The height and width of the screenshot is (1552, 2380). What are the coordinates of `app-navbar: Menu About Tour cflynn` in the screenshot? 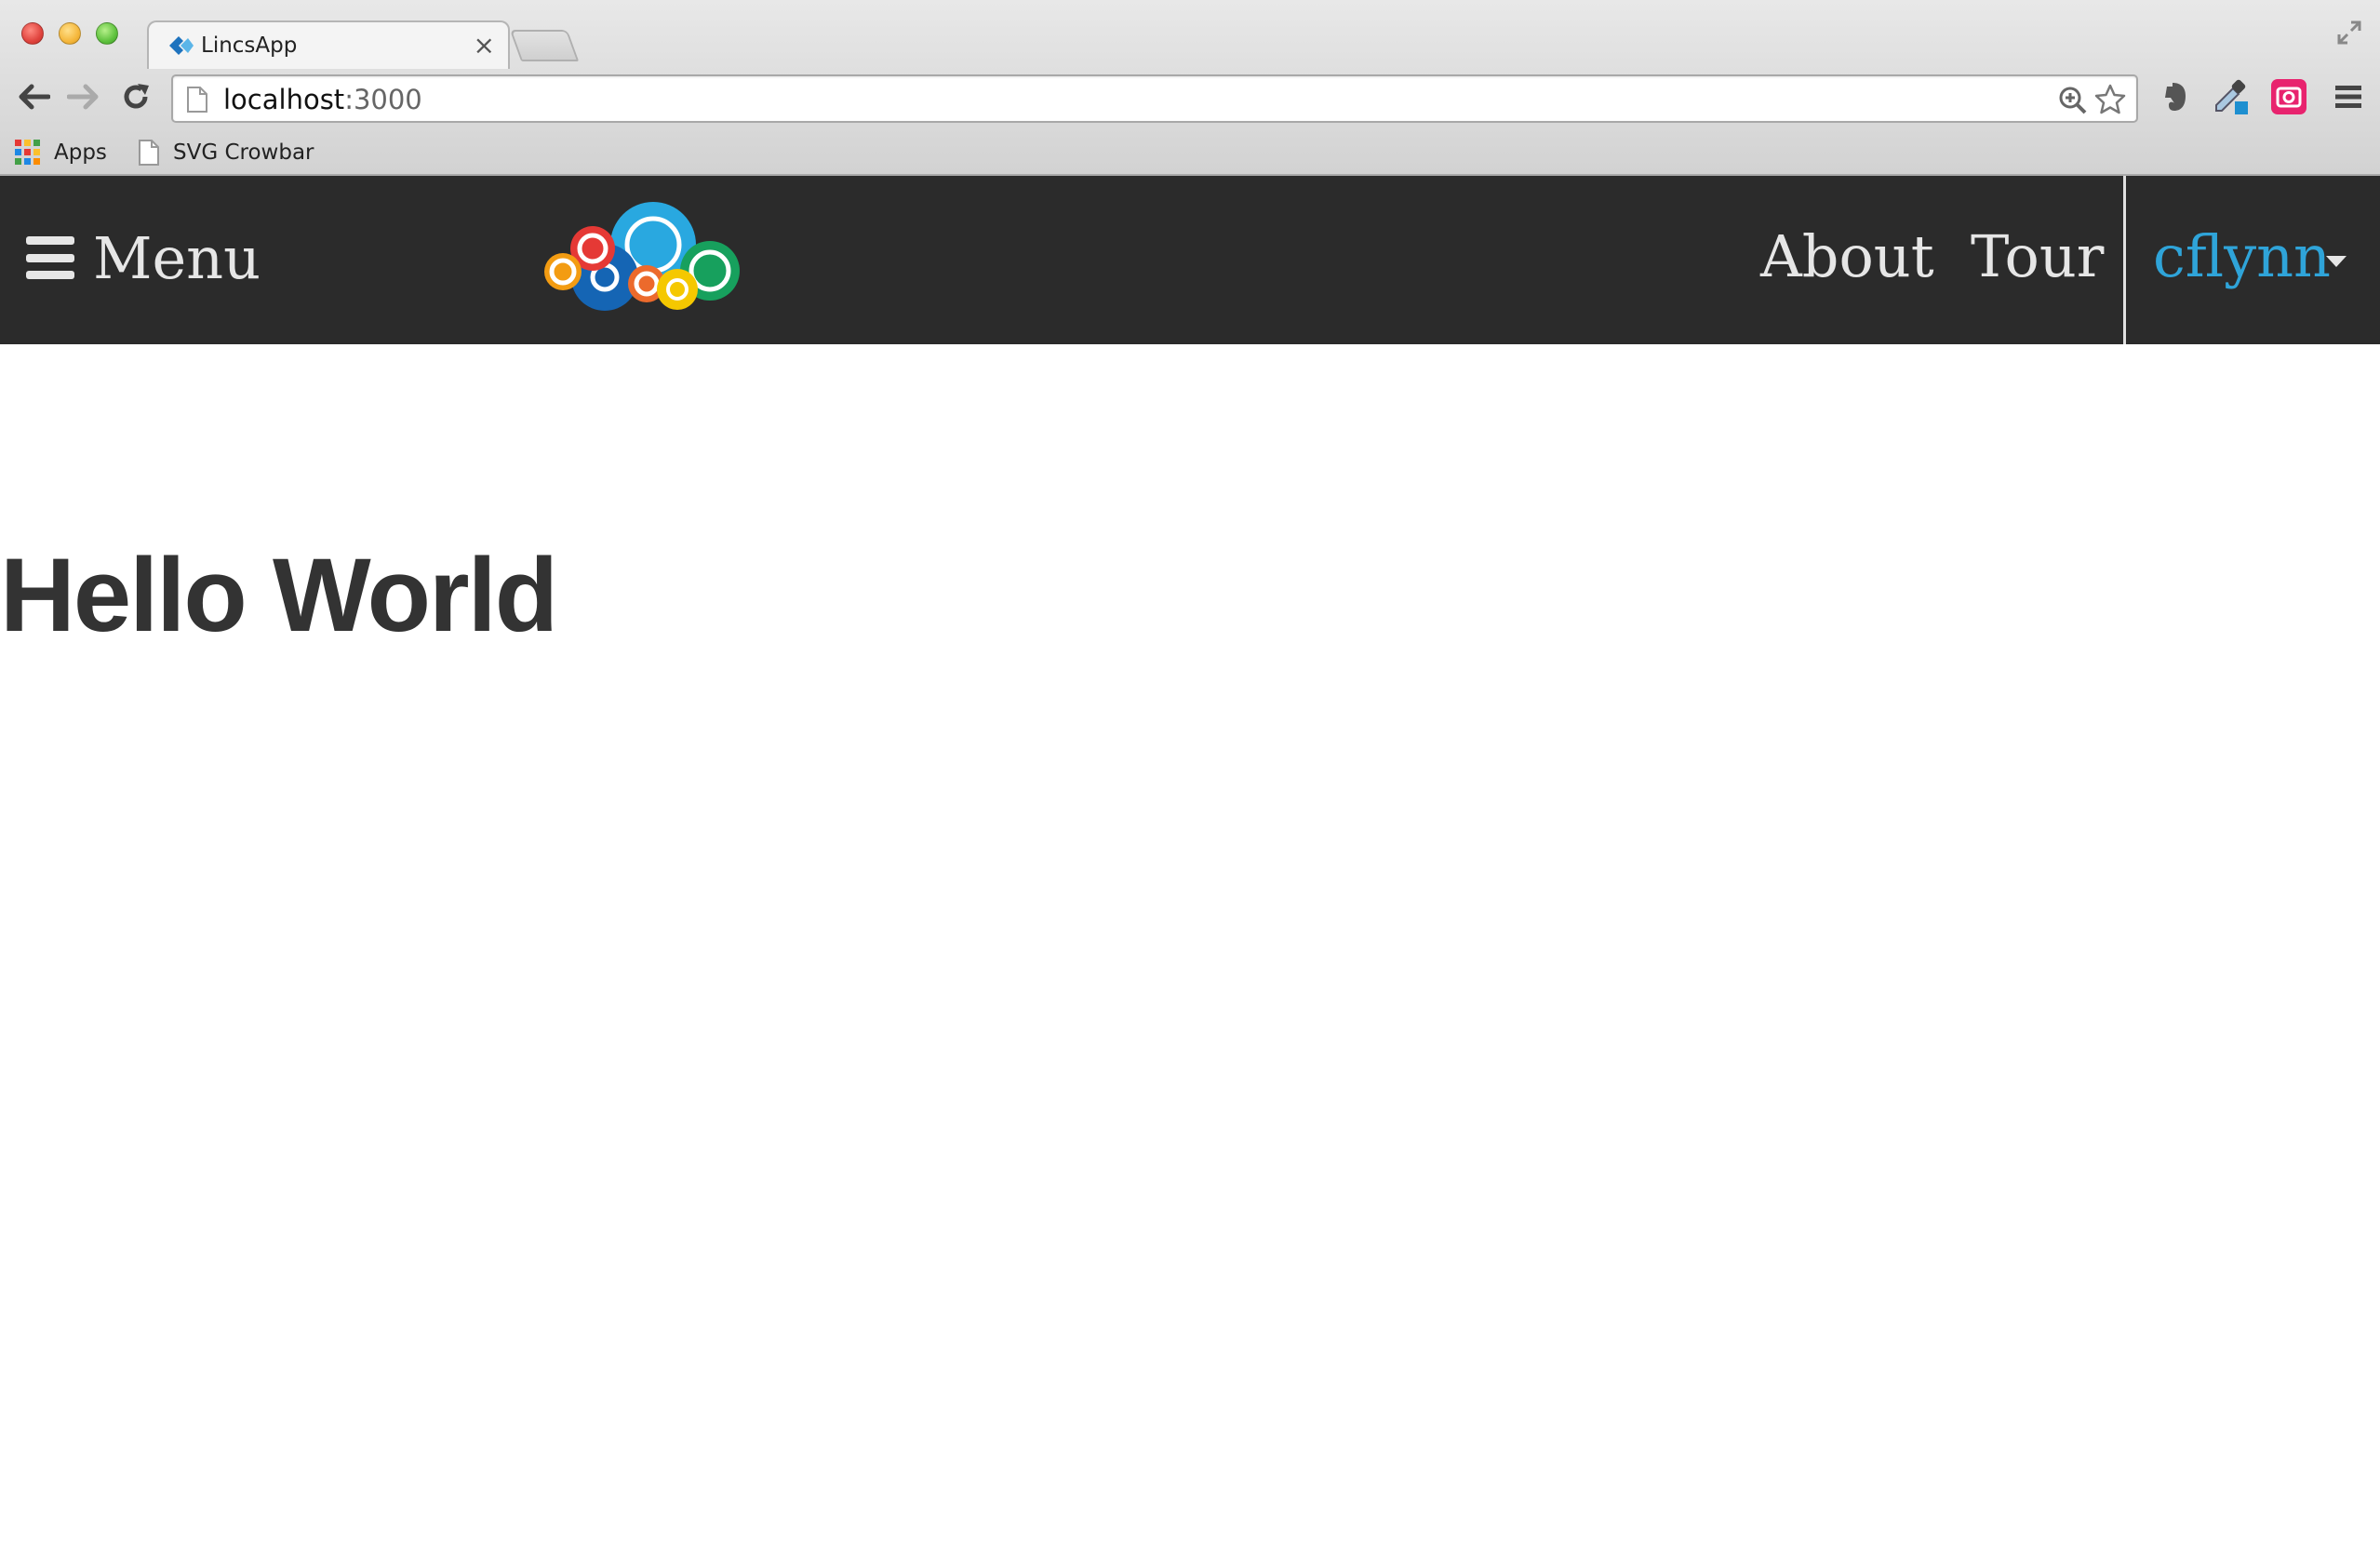 It's located at (1190, 260).